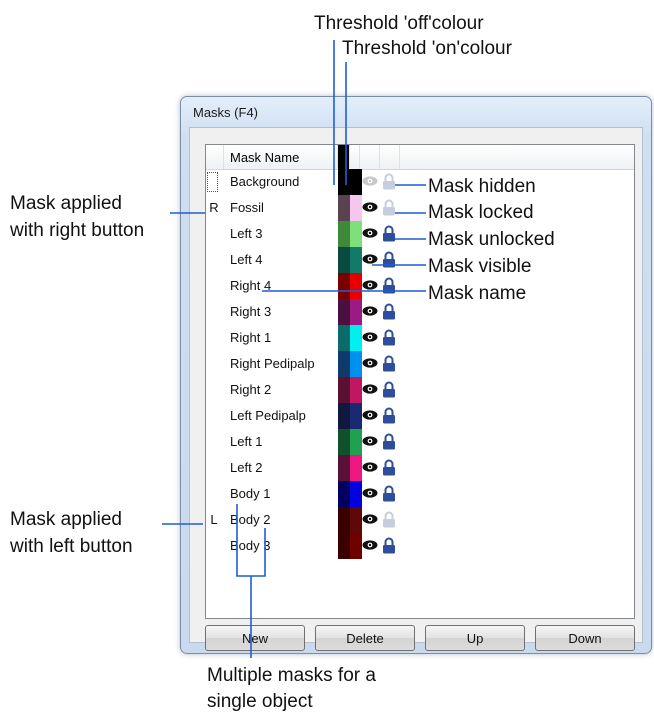 The width and height of the screenshot is (654, 716). What do you see at coordinates (246, 234) in the screenshot?
I see `mask-name: Left 3` at bounding box center [246, 234].